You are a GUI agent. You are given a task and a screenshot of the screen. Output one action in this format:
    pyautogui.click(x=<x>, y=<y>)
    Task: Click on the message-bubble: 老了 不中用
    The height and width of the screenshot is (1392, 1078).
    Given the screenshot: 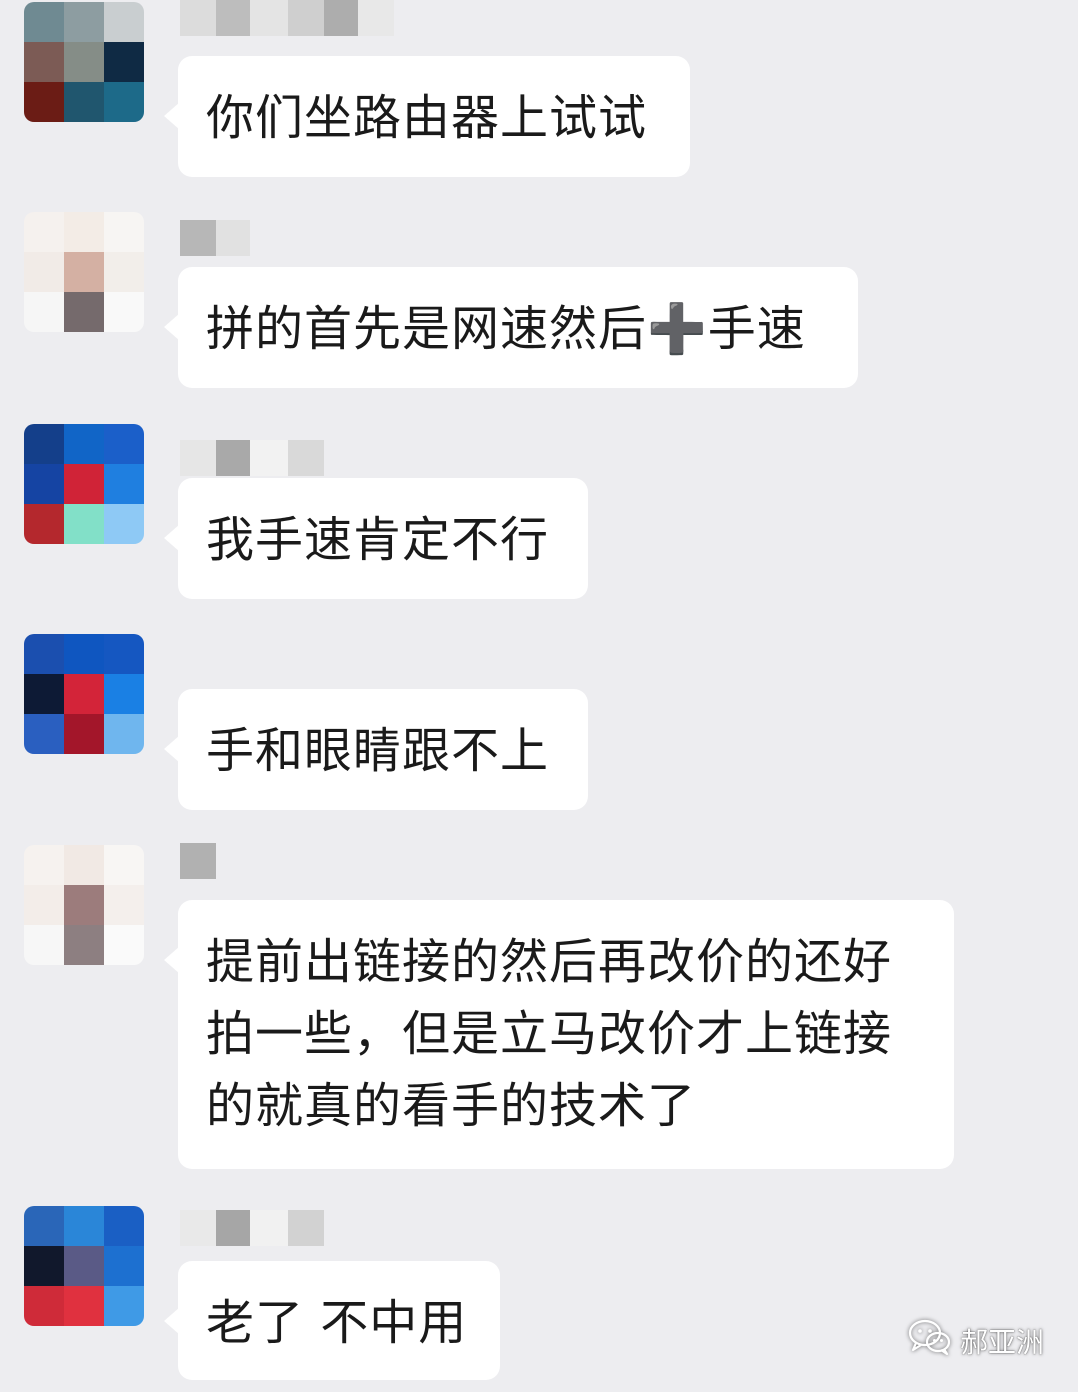 What is the action you would take?
    pyautogui.click(x=332, y=1320)
    